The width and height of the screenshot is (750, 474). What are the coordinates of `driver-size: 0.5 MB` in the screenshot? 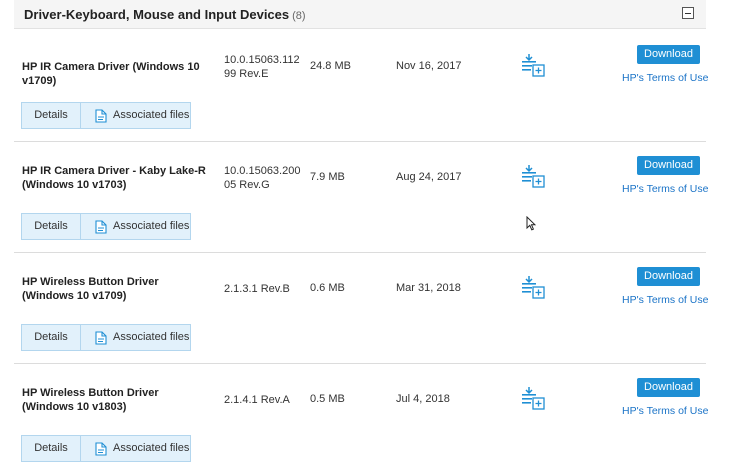 It's located at (327, 399).